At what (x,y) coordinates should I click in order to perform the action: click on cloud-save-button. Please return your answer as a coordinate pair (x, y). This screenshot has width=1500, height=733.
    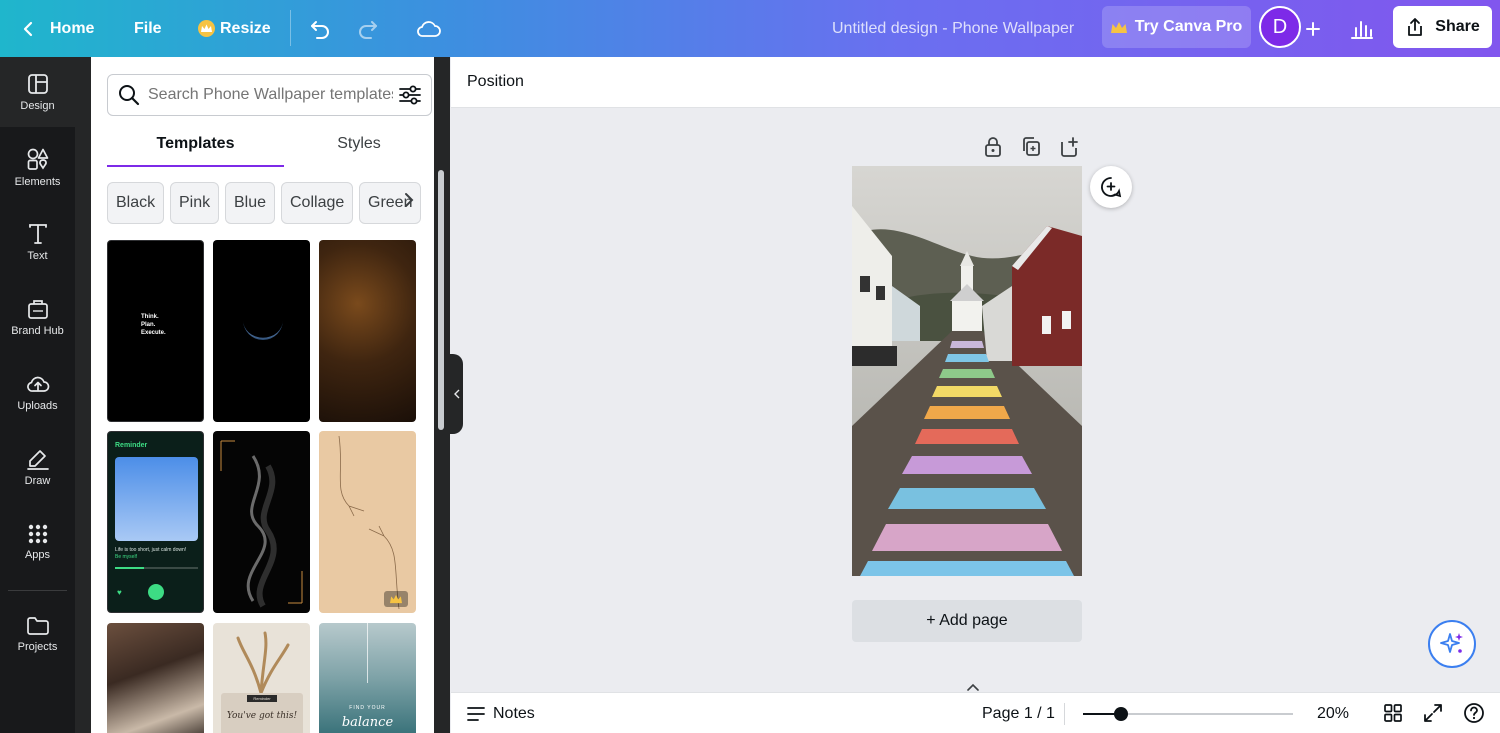
    Looking at the image, I should click on (429, 28).